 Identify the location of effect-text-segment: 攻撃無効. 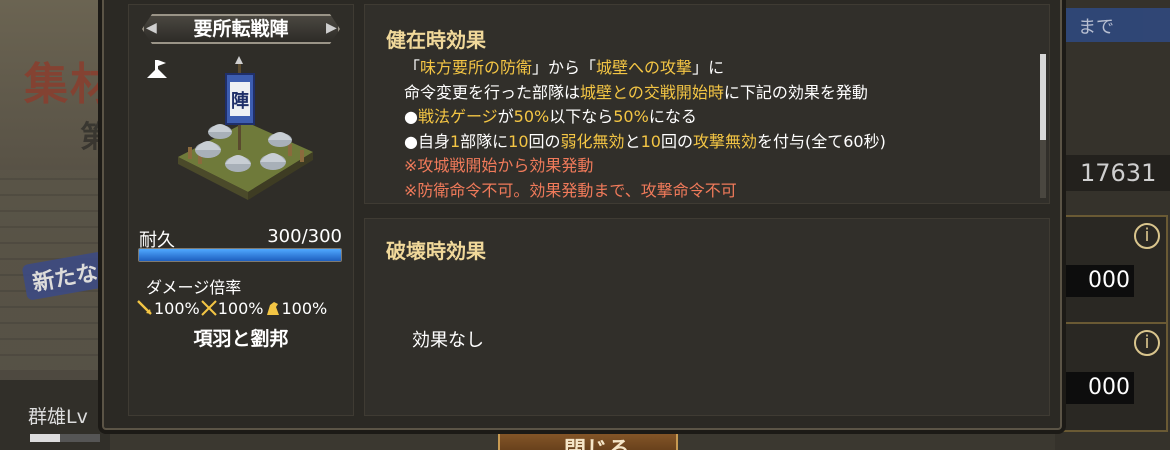
(724, 141).